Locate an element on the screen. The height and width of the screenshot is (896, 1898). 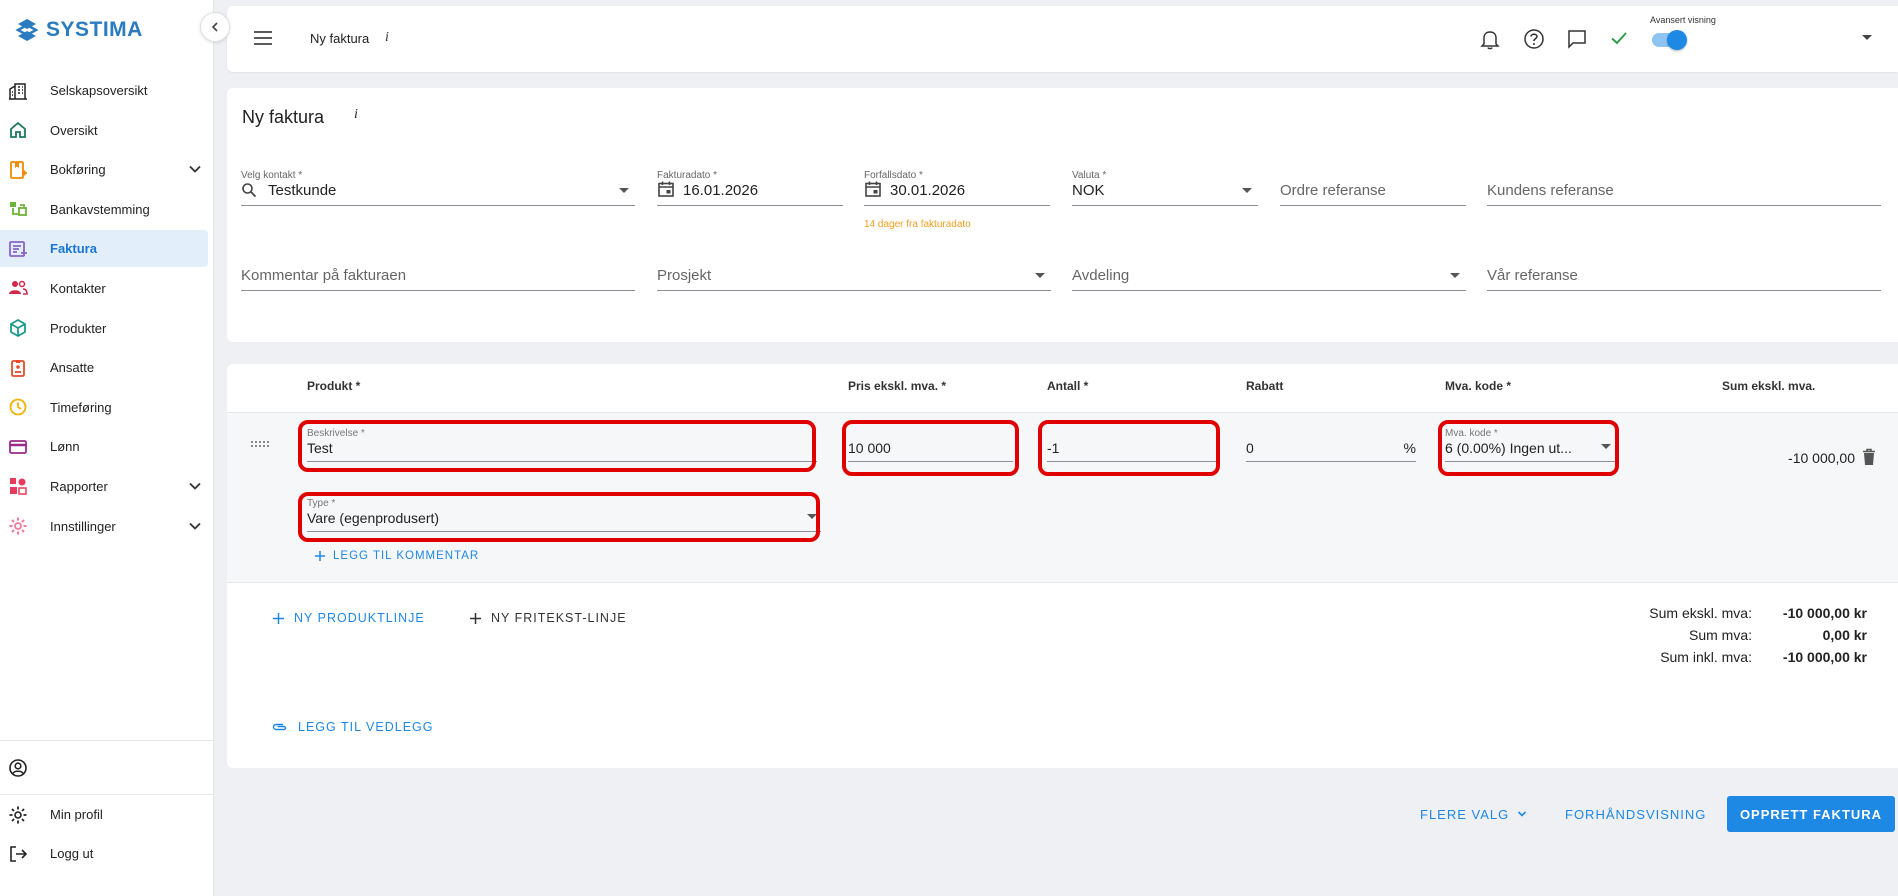
description-field: Beskrivelse * Test is located at coordinates (562, 443).